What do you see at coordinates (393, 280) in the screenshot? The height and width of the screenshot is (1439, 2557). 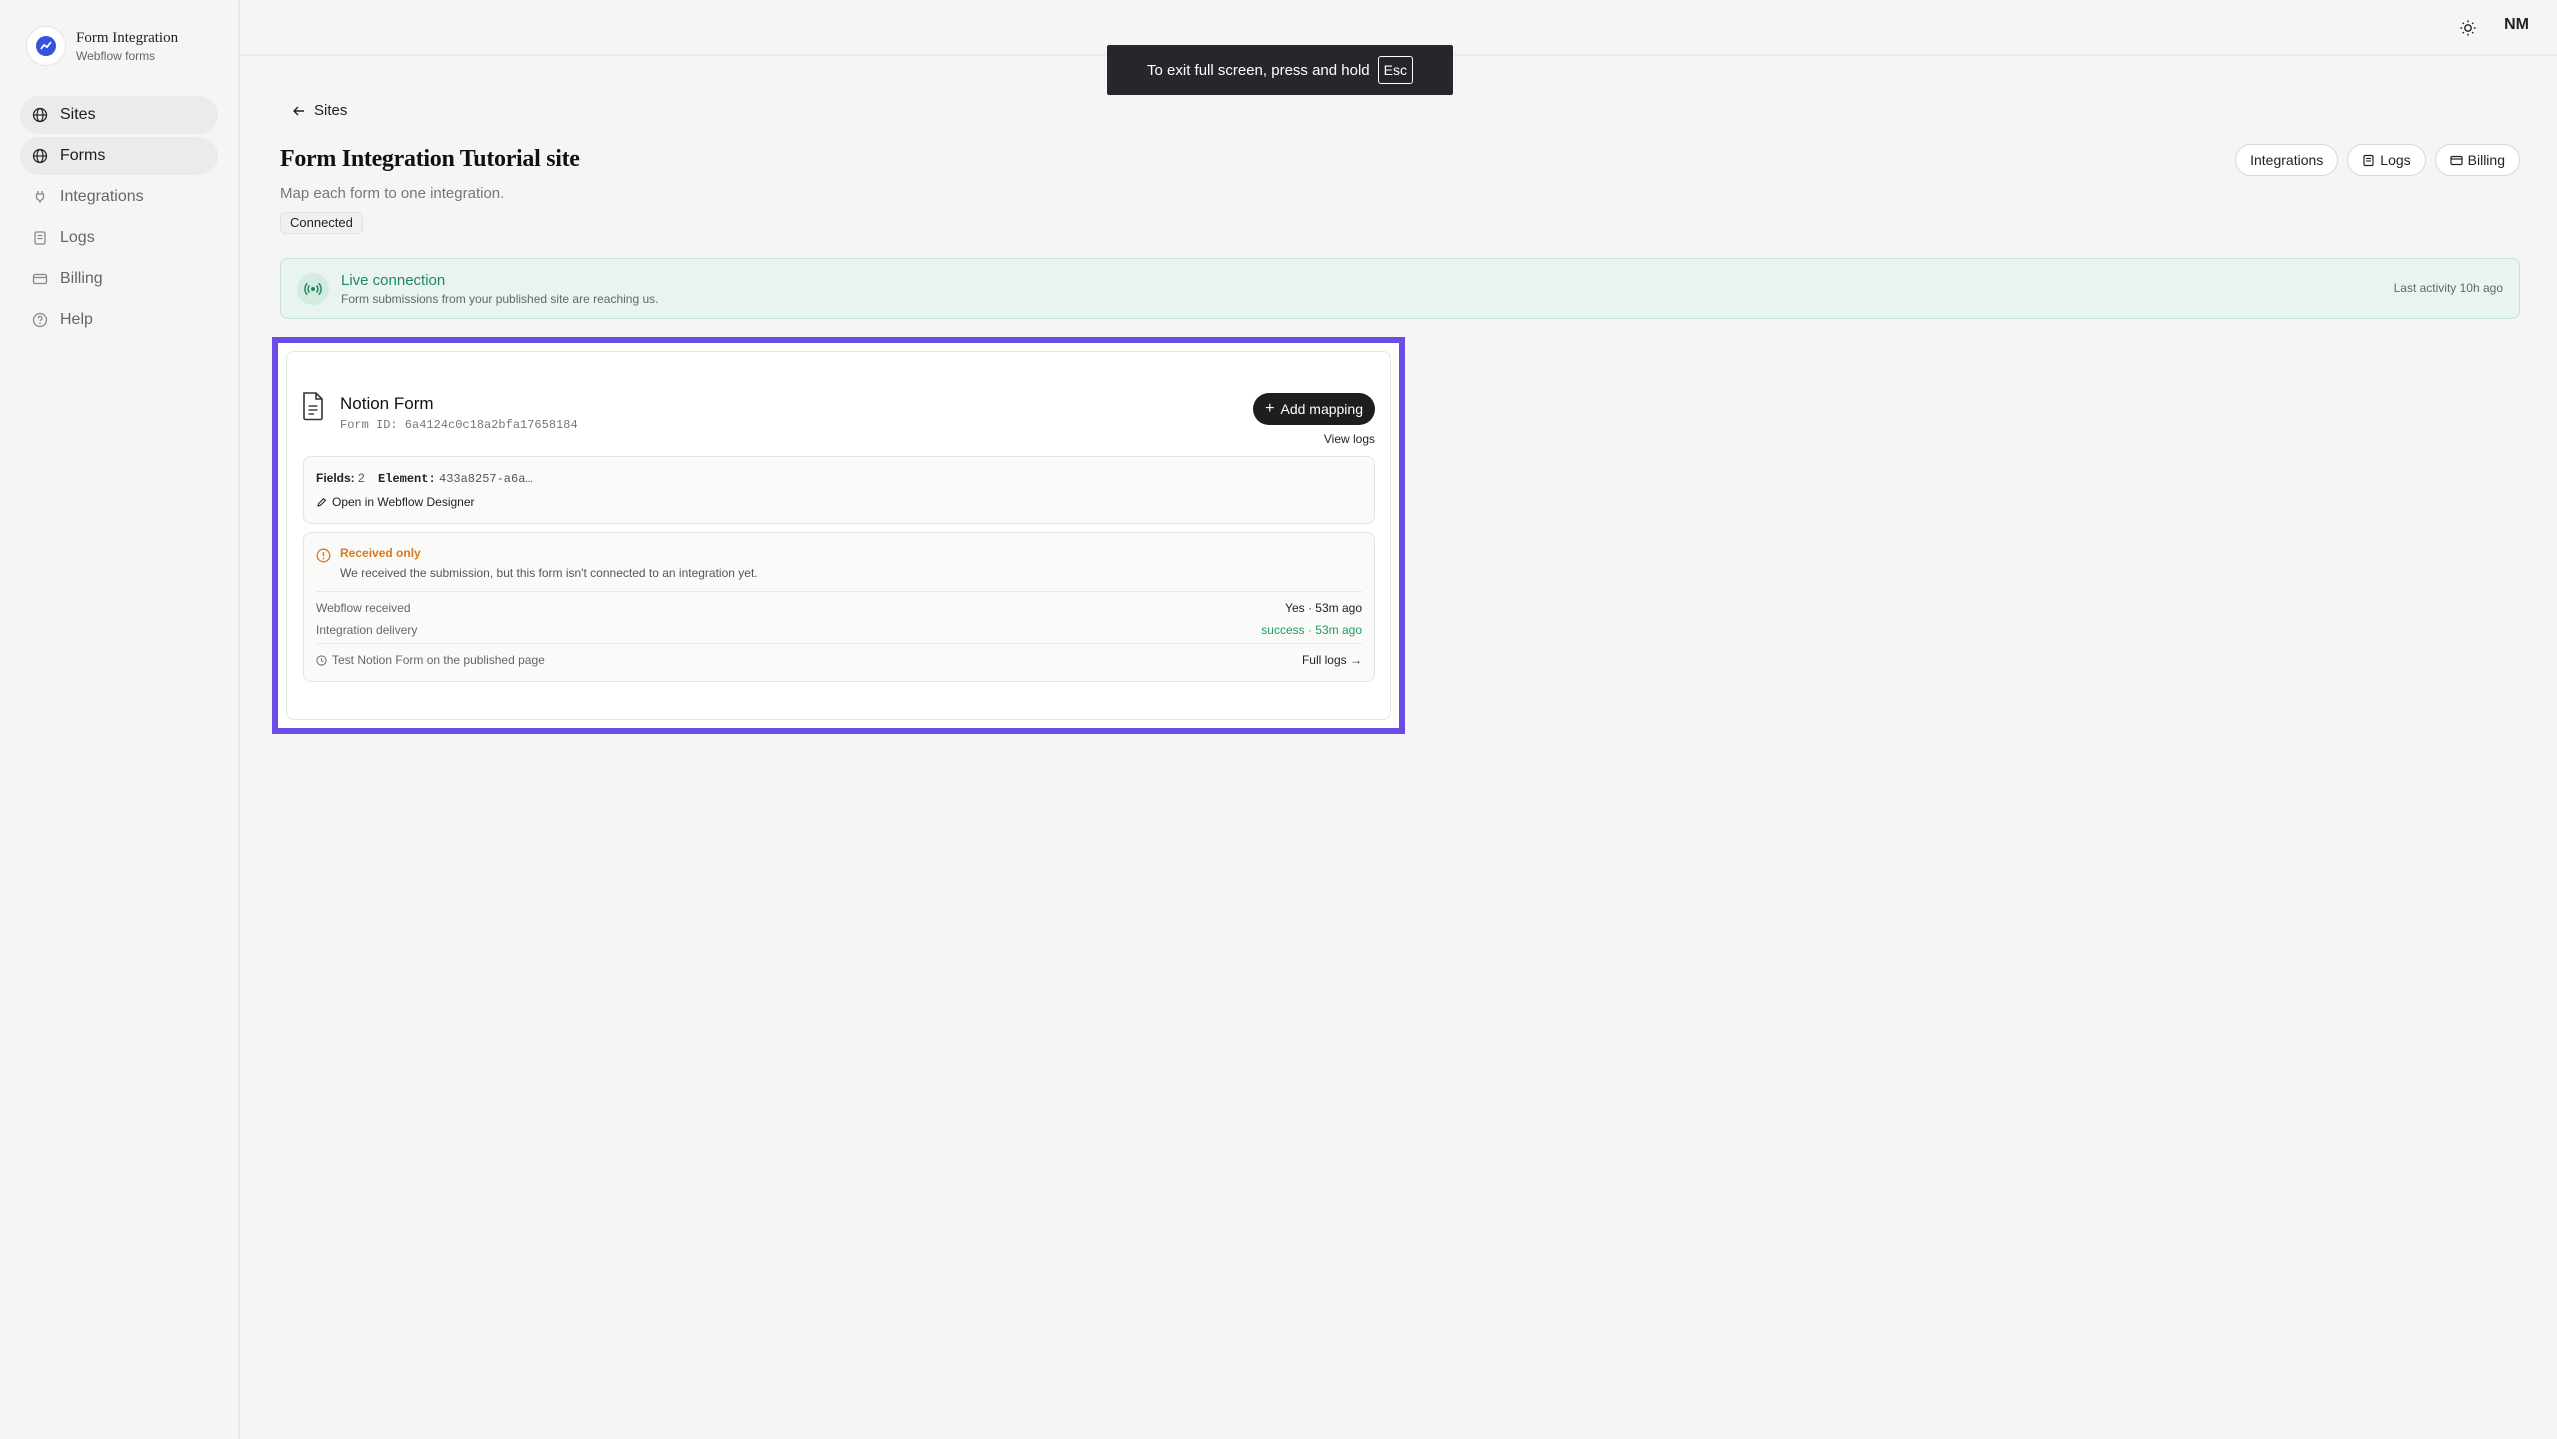 I see `live-title: Live connection` at bounding box center [393, 280].